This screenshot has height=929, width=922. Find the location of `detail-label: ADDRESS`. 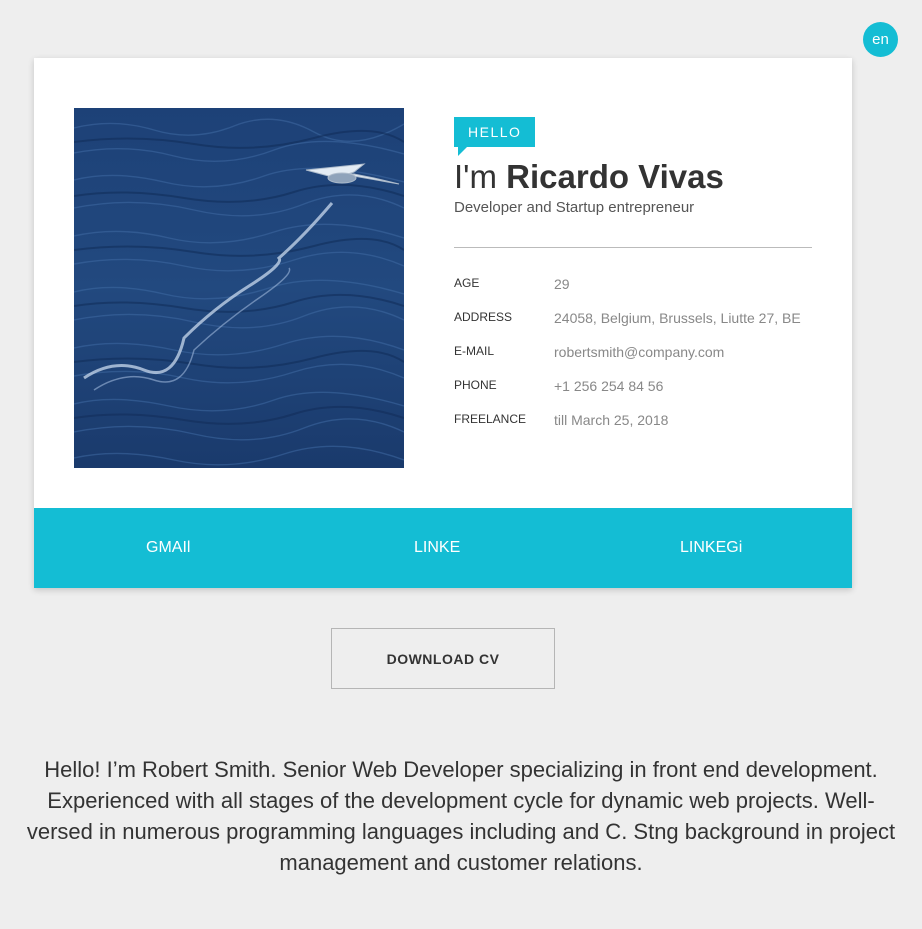

detail-label: ADDRESS is located at coordinates (483, 317).